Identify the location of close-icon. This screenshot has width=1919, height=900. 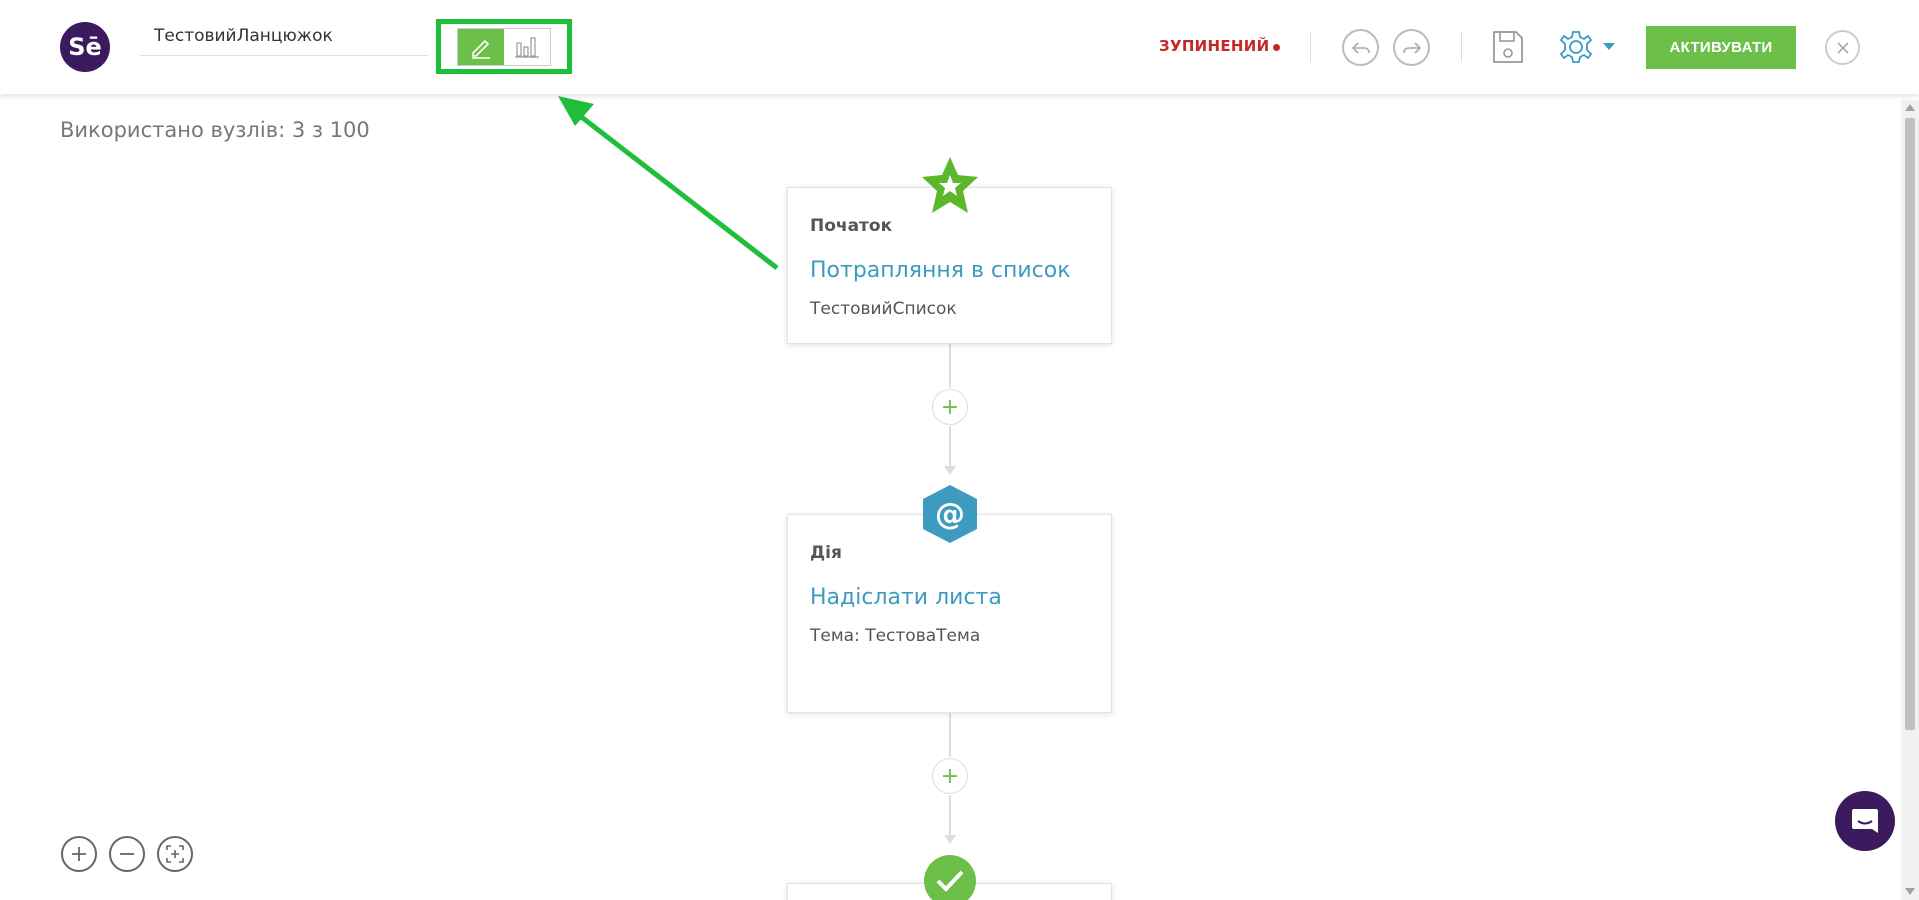
(1842, 47).